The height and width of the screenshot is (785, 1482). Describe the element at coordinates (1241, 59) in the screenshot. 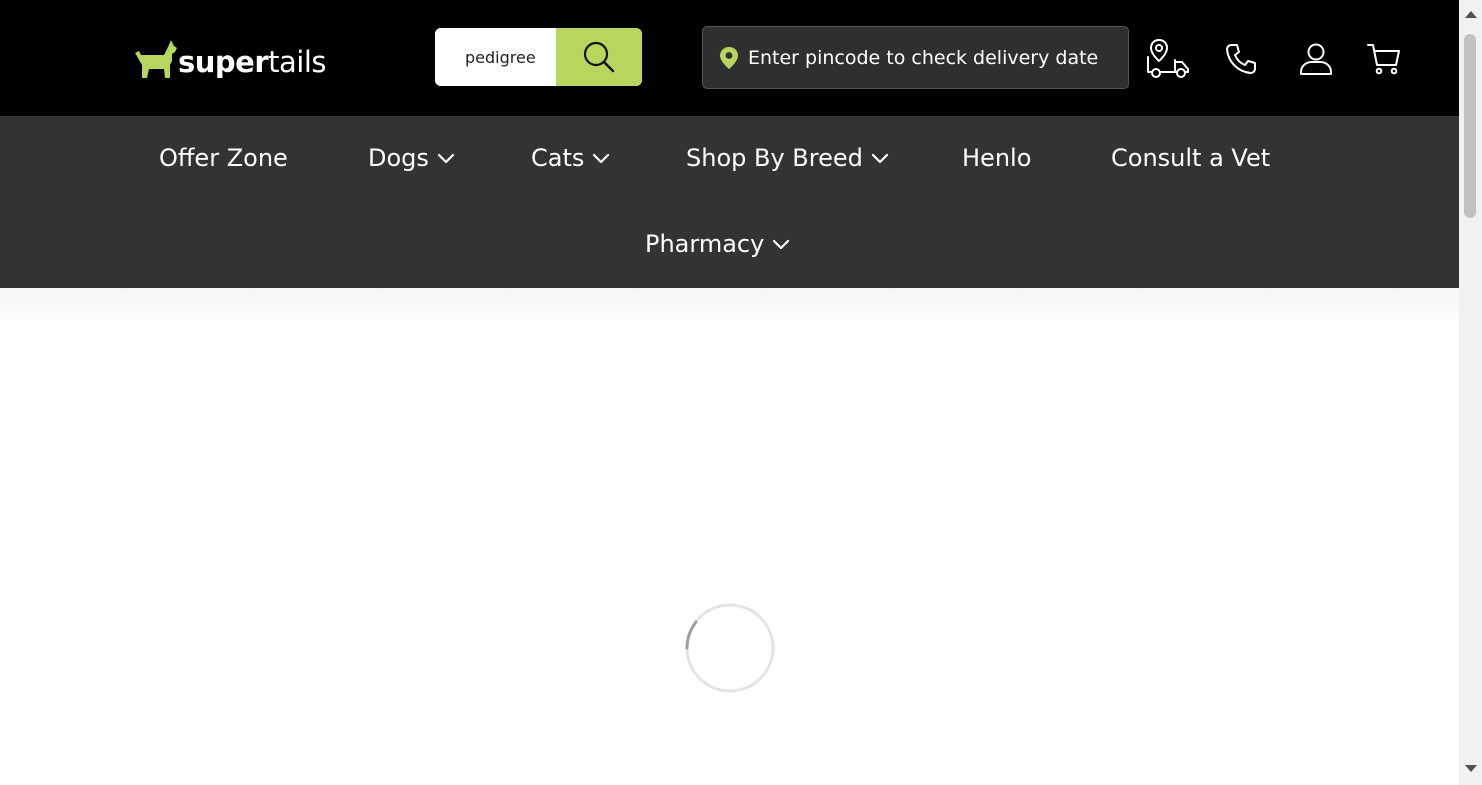

I see `phone-icon` at that location.